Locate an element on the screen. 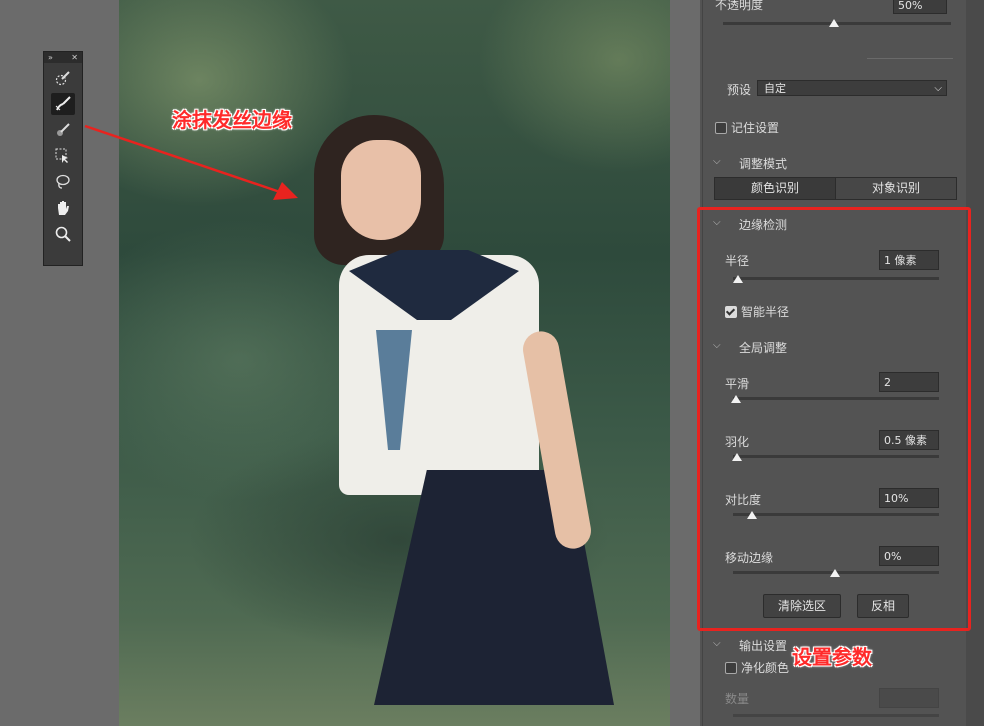  refine-edge-brush-tool is located at coordinates (63, 104).